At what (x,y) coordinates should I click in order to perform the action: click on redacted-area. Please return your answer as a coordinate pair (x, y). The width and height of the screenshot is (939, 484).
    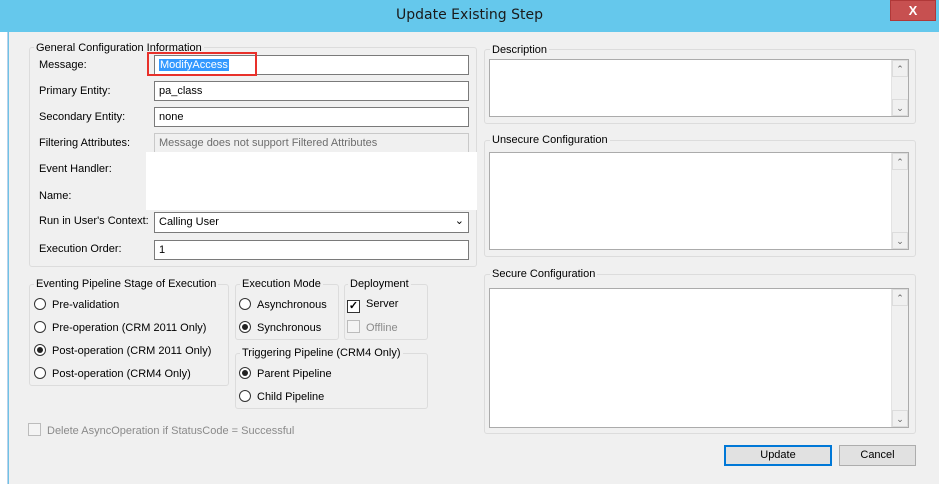
    Looking at the image, I should click on (311, 181).